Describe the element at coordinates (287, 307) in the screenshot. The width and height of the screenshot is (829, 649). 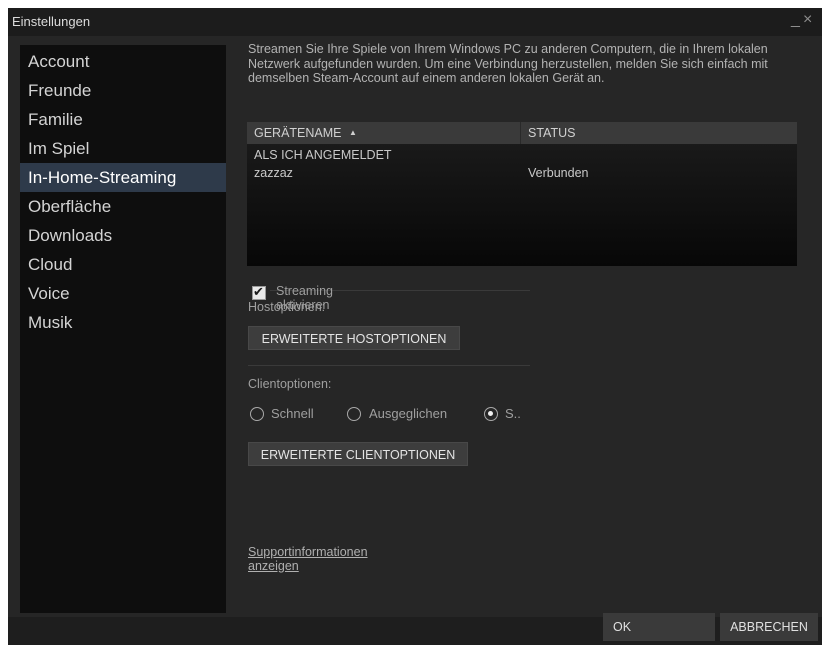
I see `host-options-label: Hostoptionen:` at that location.